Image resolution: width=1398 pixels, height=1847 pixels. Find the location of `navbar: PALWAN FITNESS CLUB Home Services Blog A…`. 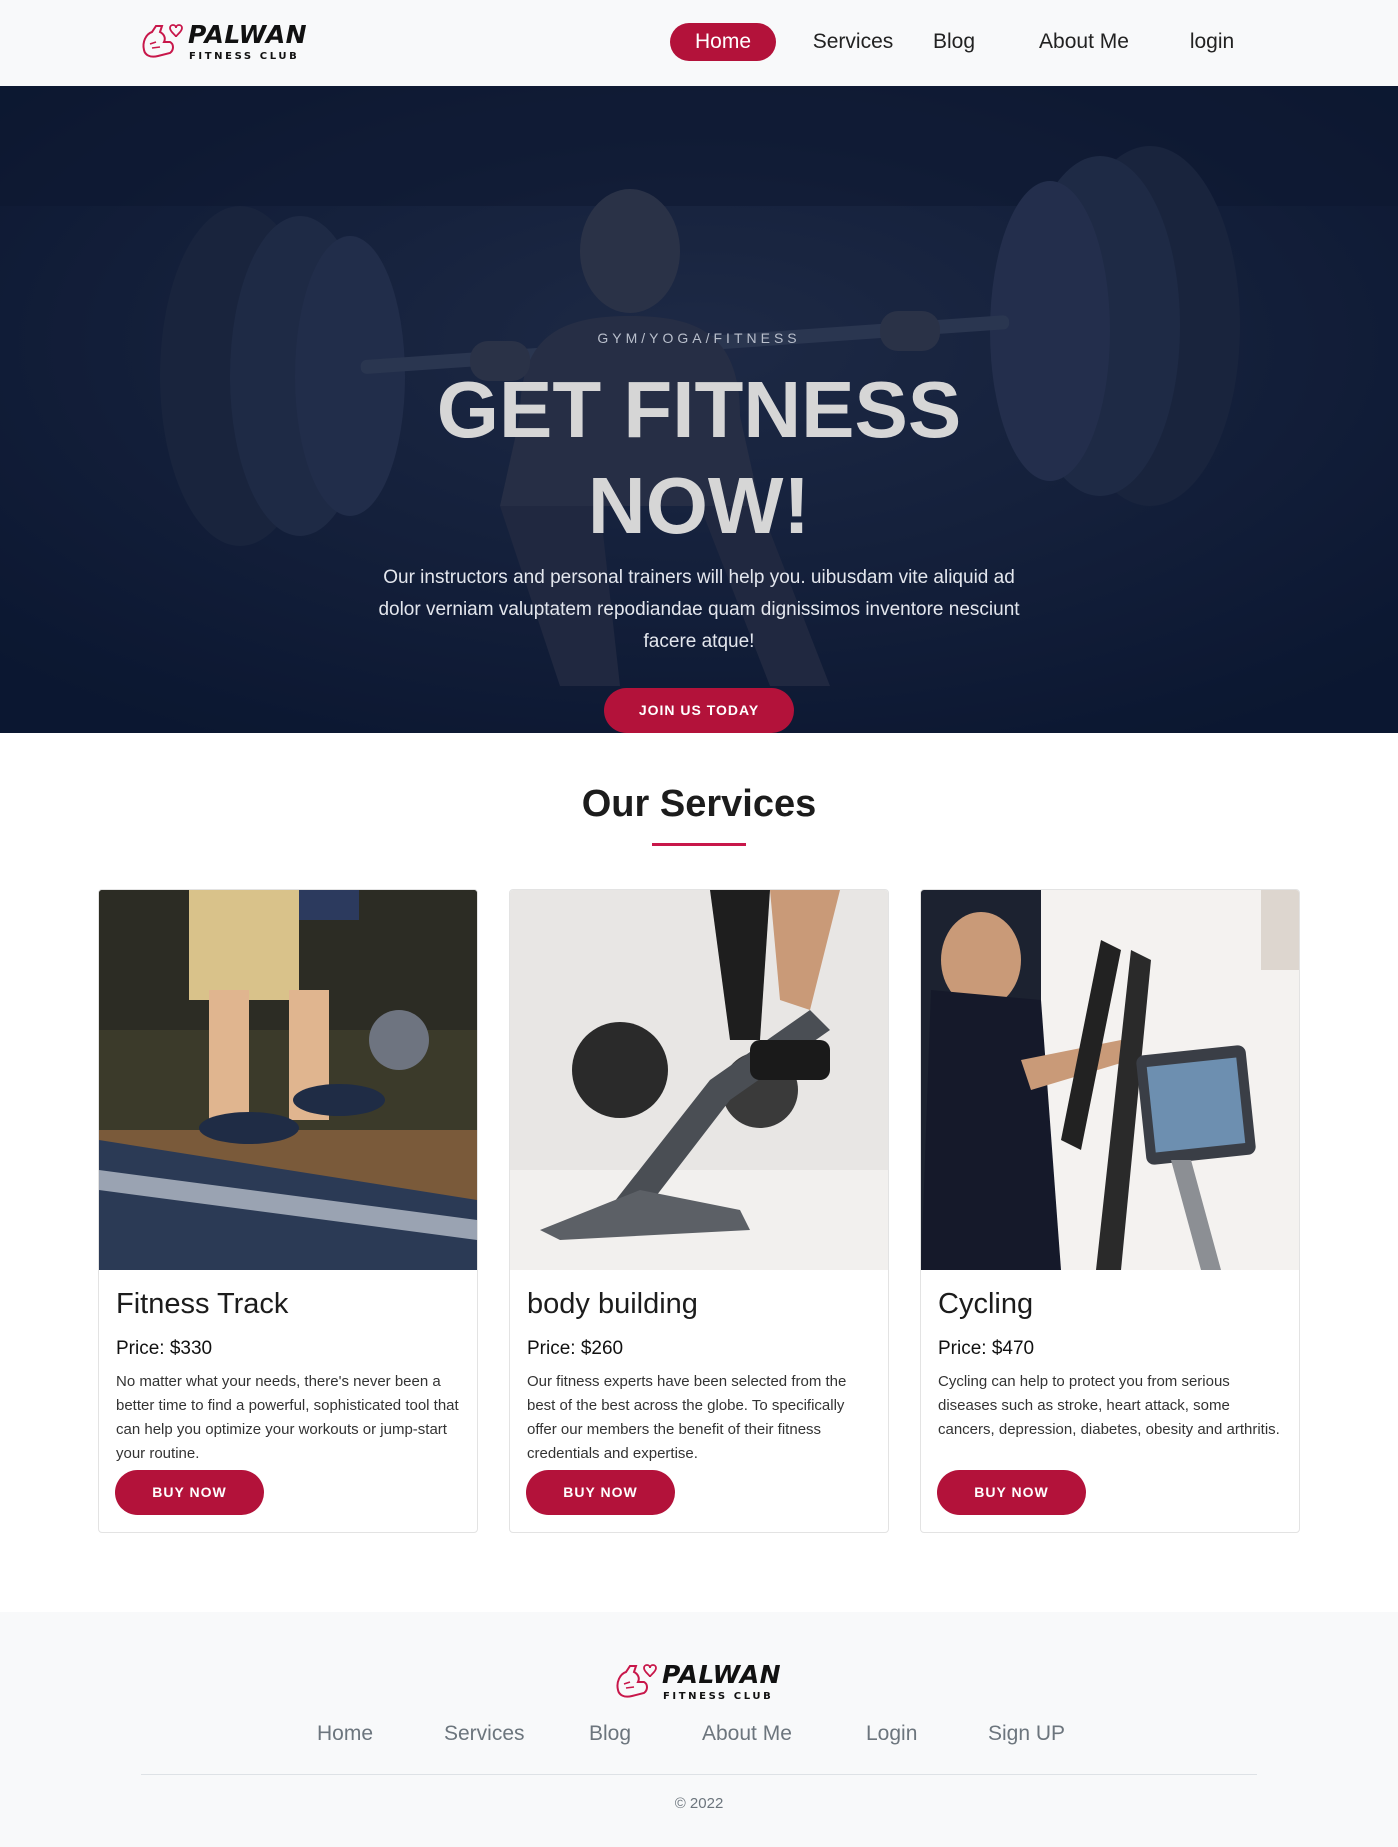

navbar: PALWAN FITNESS CLUB Home Services Blog A… is located at coordinates (699, 43).